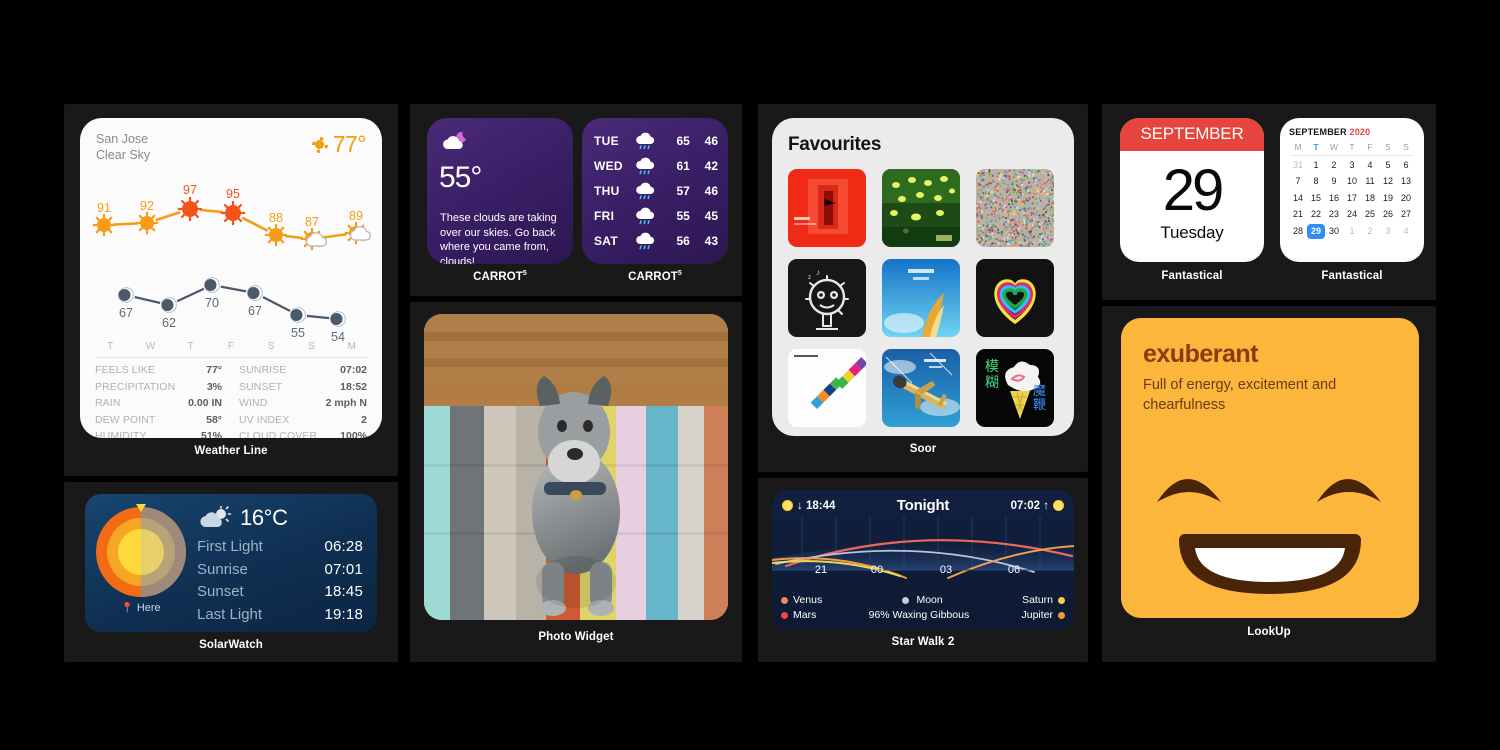 This screenshot has width=1500, height=750. Describe the element at coordinates (205, 403) in the screenshot. I see `detail-value: 0.00 IN` at that location.